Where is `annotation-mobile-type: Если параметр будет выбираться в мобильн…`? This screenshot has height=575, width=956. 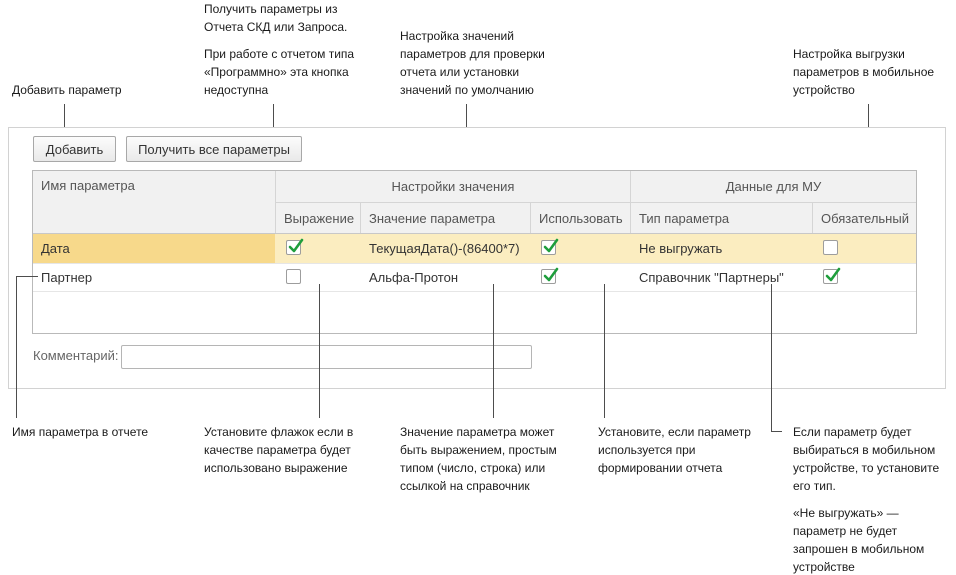 annotation-mobile-type: Если параметр будет выбираться в мобильн… is located at coordinates (866, 499).